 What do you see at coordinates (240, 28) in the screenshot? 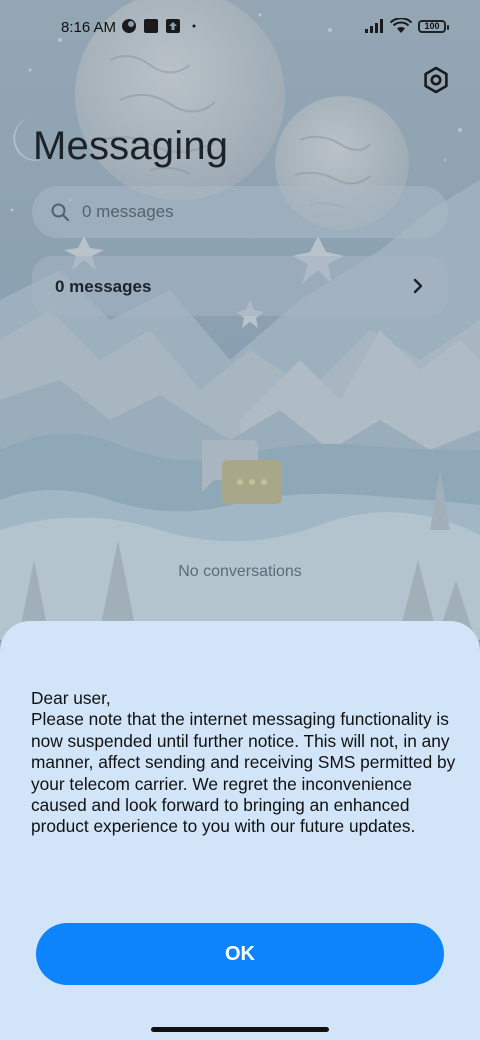
I see `status-bar: 8:16 AM 100` at bounding box center [240, 28].